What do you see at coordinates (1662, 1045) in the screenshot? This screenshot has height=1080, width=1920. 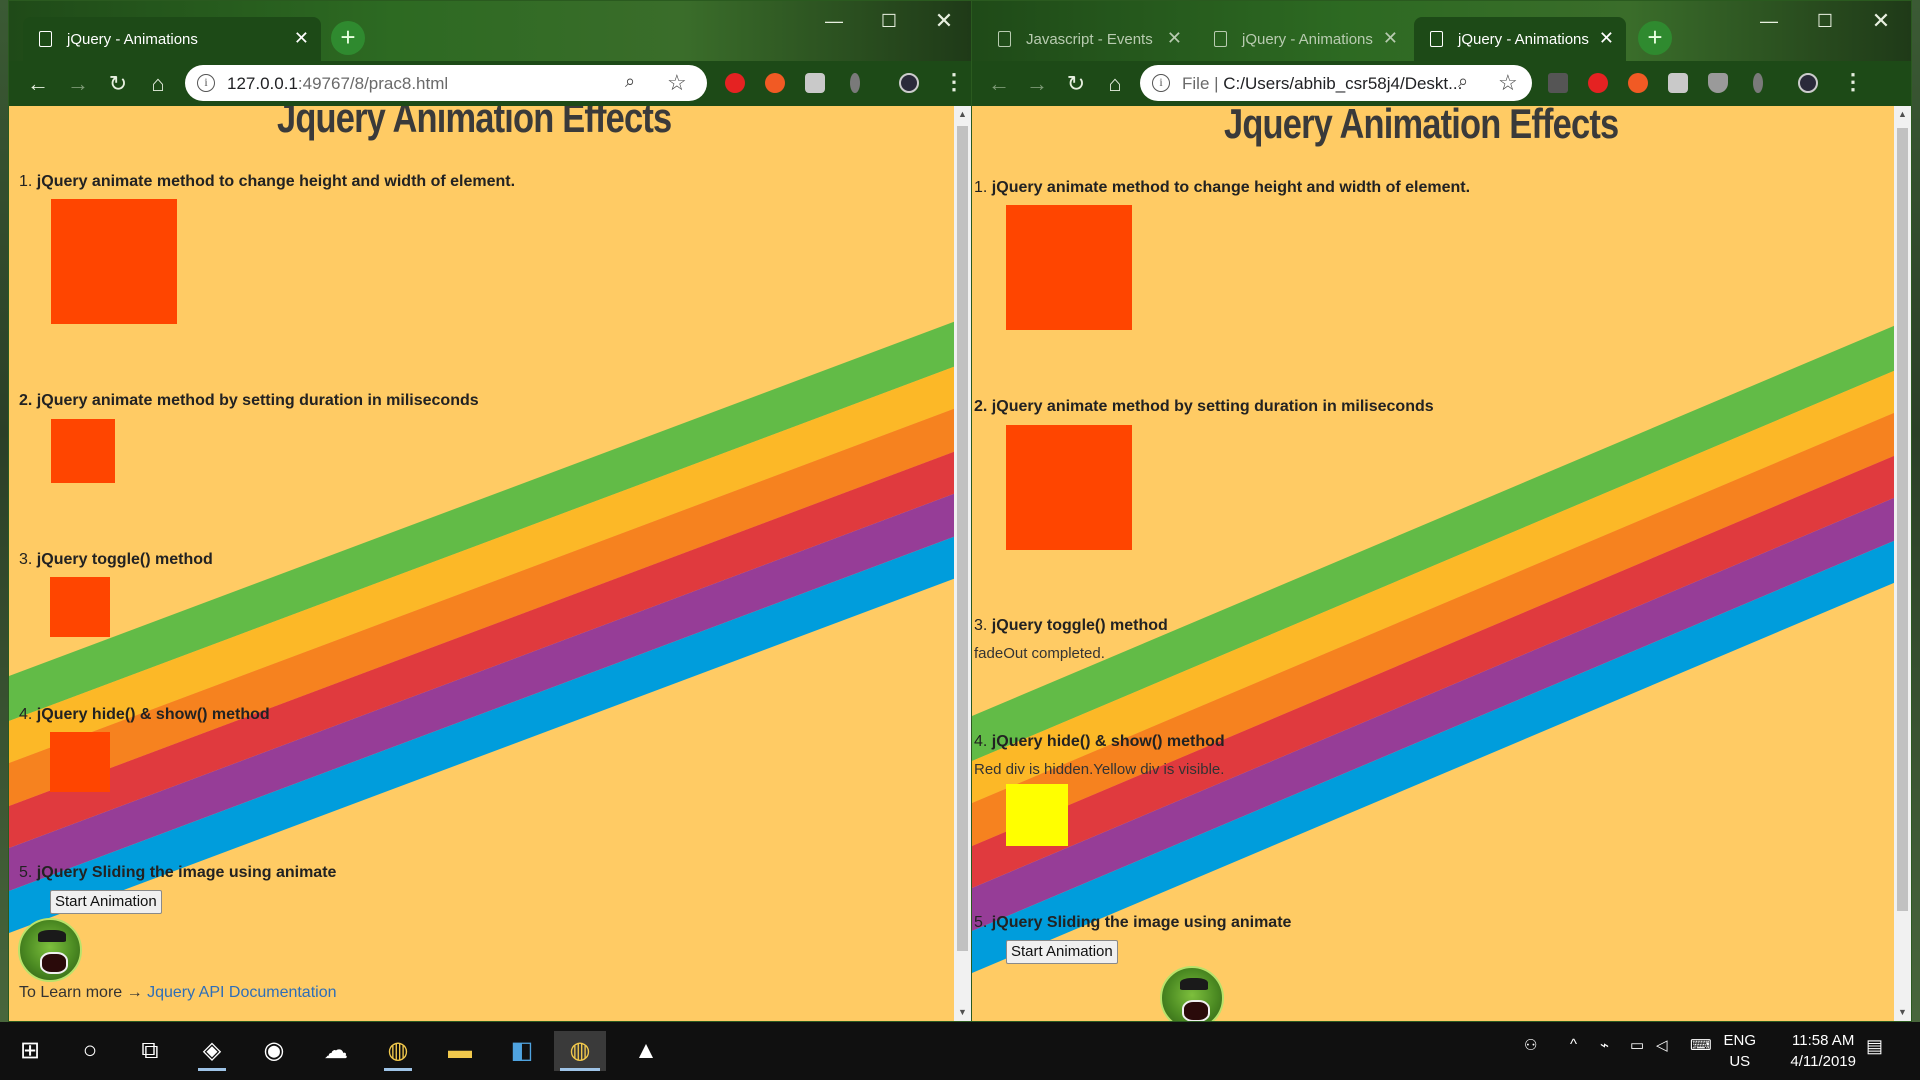 I see `volume-icon: ◁` at bounding box center [1662, 1045].